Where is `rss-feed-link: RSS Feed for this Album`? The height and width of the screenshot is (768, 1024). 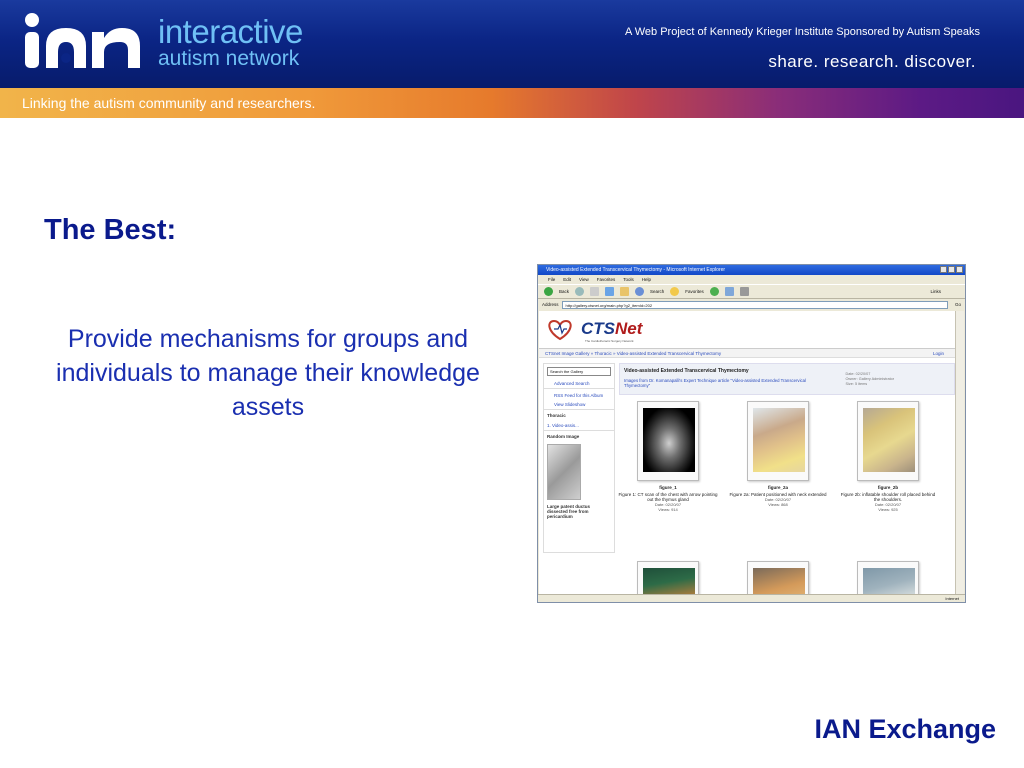
rss-feed-link: RSS Feed for this Album is located at coordinates (579, 394).